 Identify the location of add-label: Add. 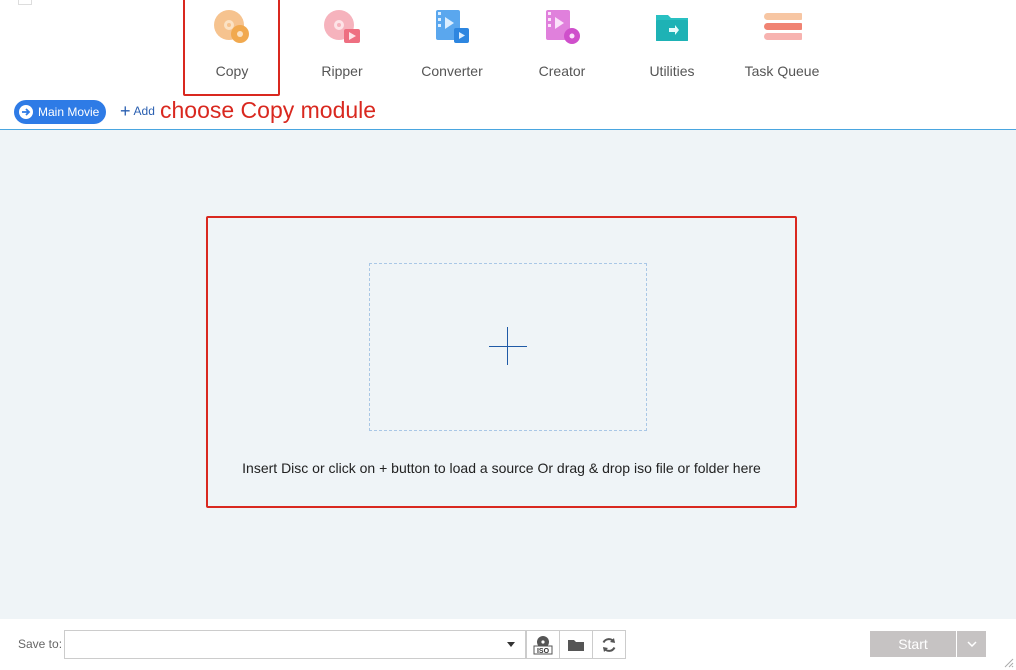
(144, 111).